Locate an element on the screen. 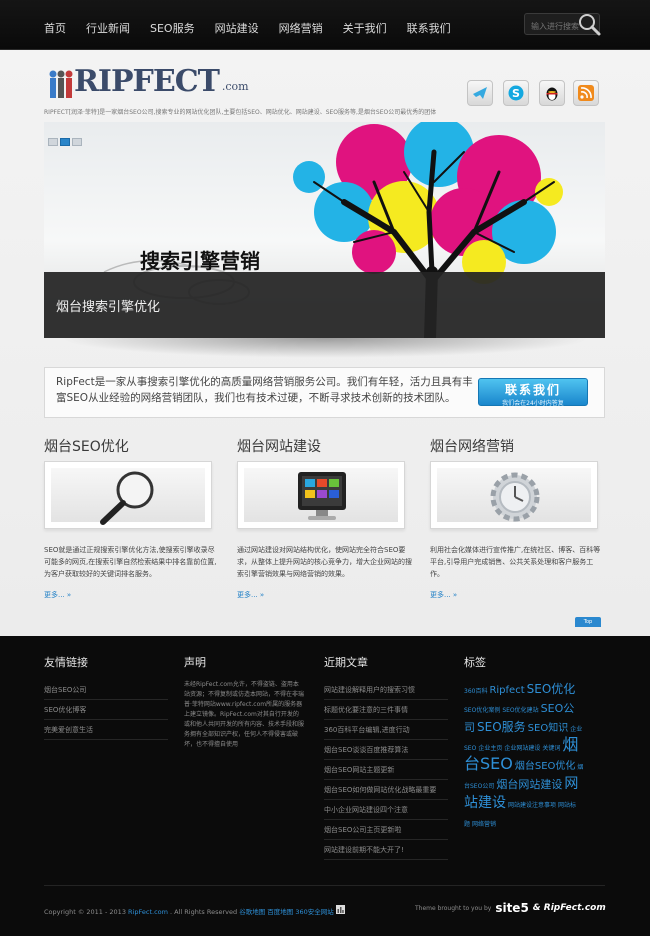 This screenshot has width=650, height=936. tag-link: 烟台网站建设 is located at coordinates (529, 784).